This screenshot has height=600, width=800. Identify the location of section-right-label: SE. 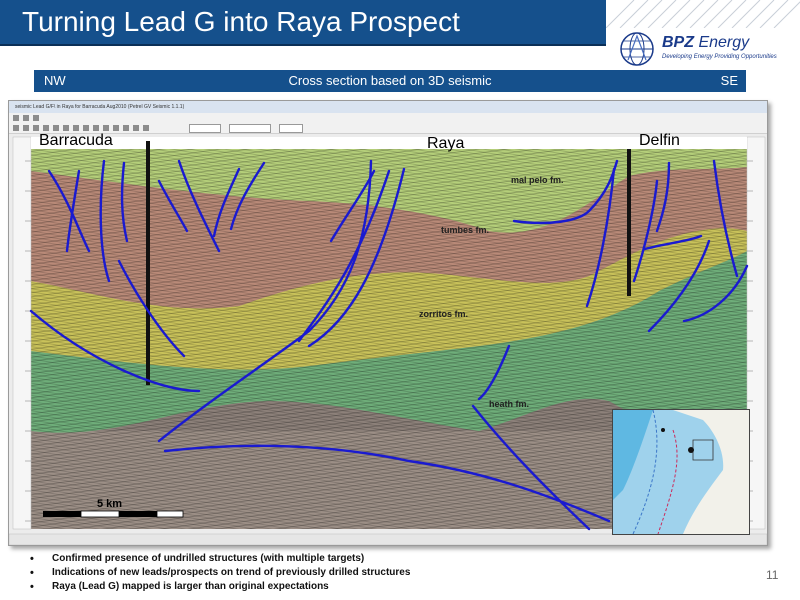
(729, 80).